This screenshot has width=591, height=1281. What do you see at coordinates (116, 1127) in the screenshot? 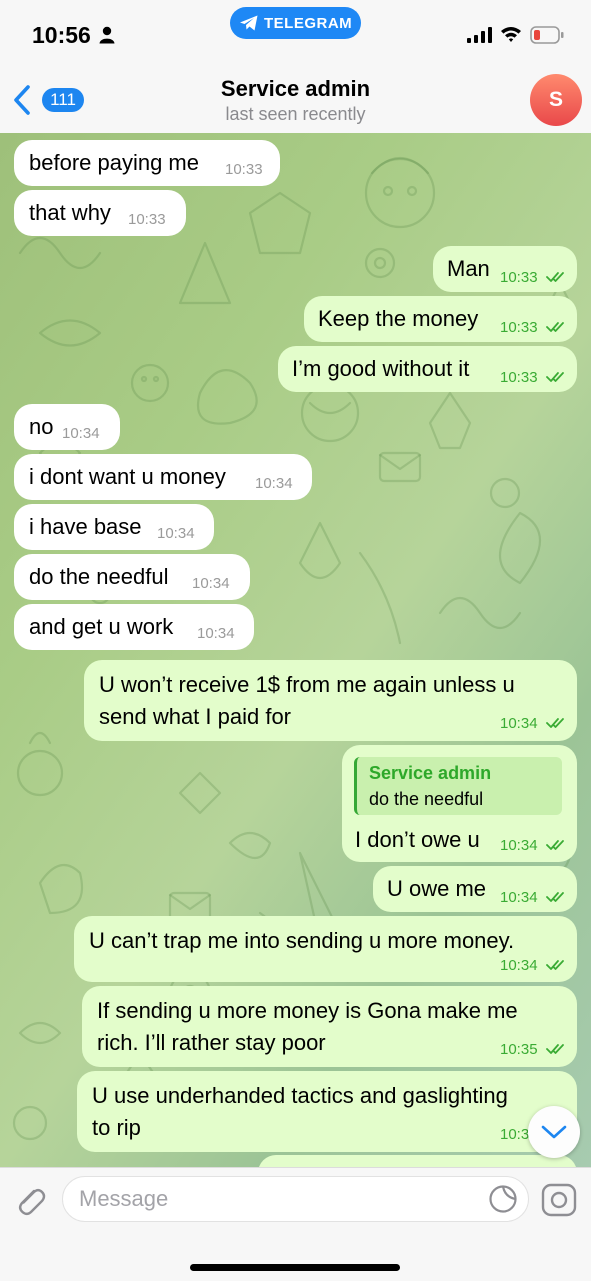
I see `message-text: to rip` at bounding box center [116, 1127].